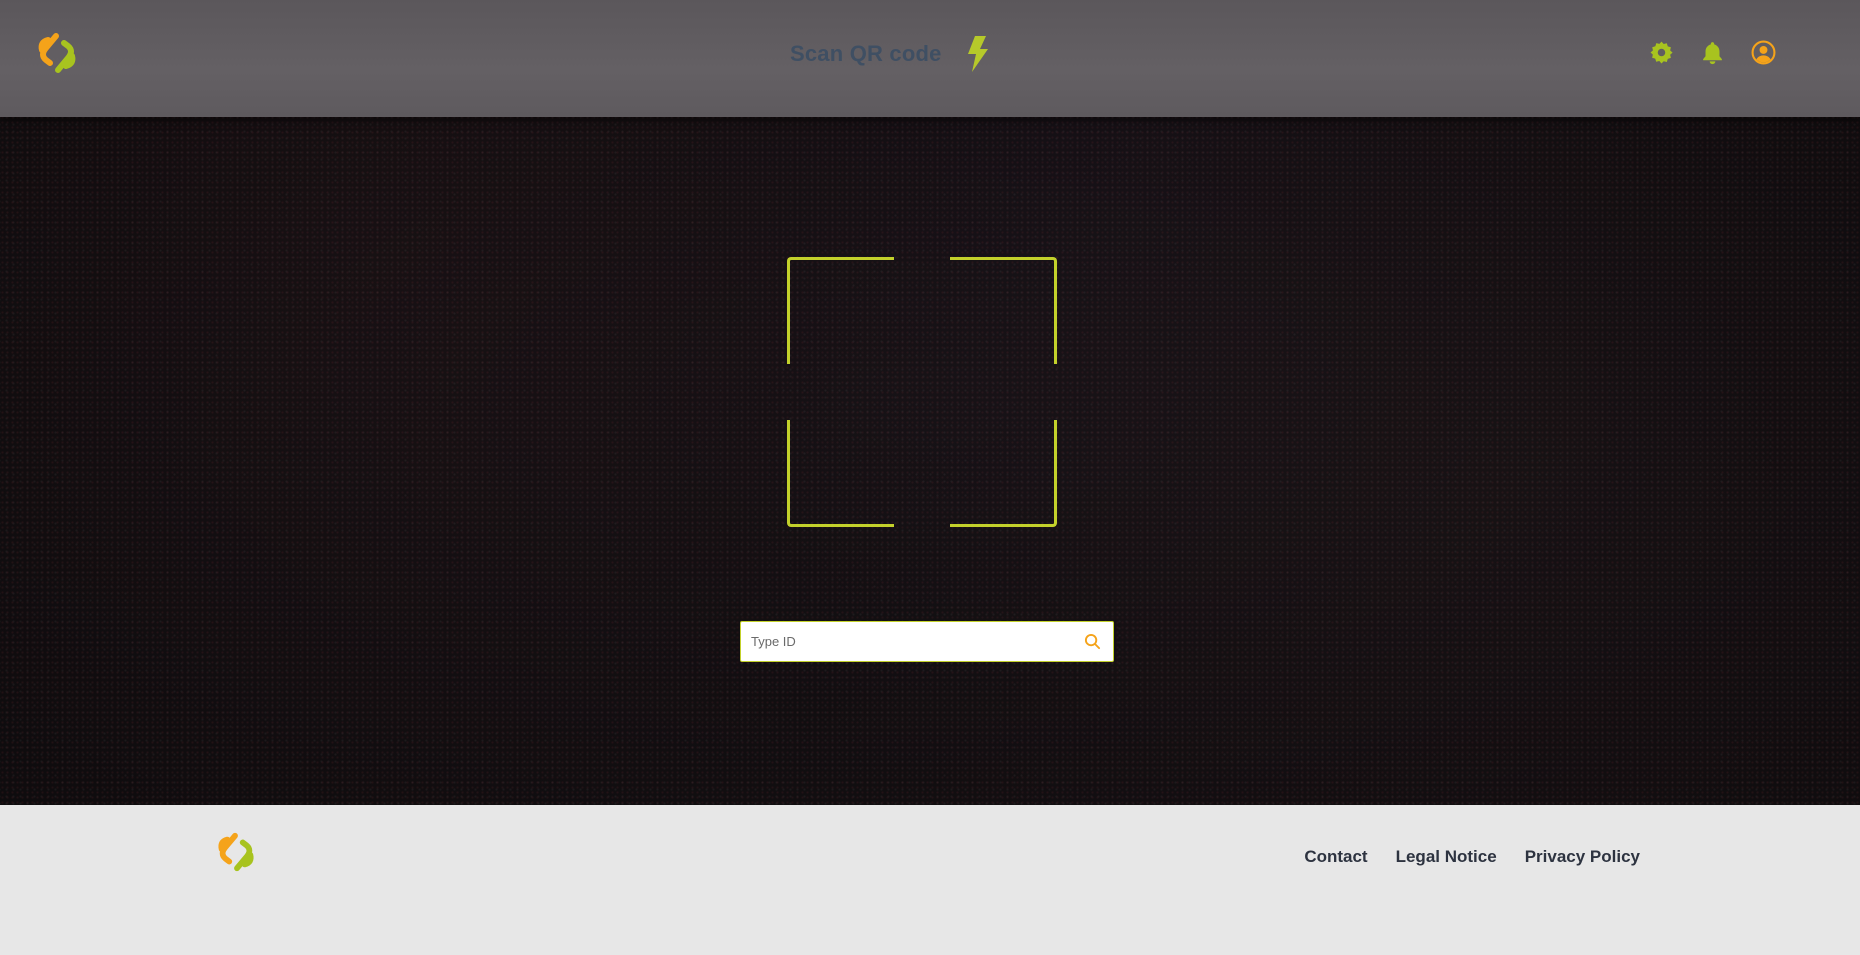 This screenshot has width=1860, height=955. What do you see at coordinates (901, 641) in the screenshot?
I see `id-search-input` at bounding box center [901, 641].